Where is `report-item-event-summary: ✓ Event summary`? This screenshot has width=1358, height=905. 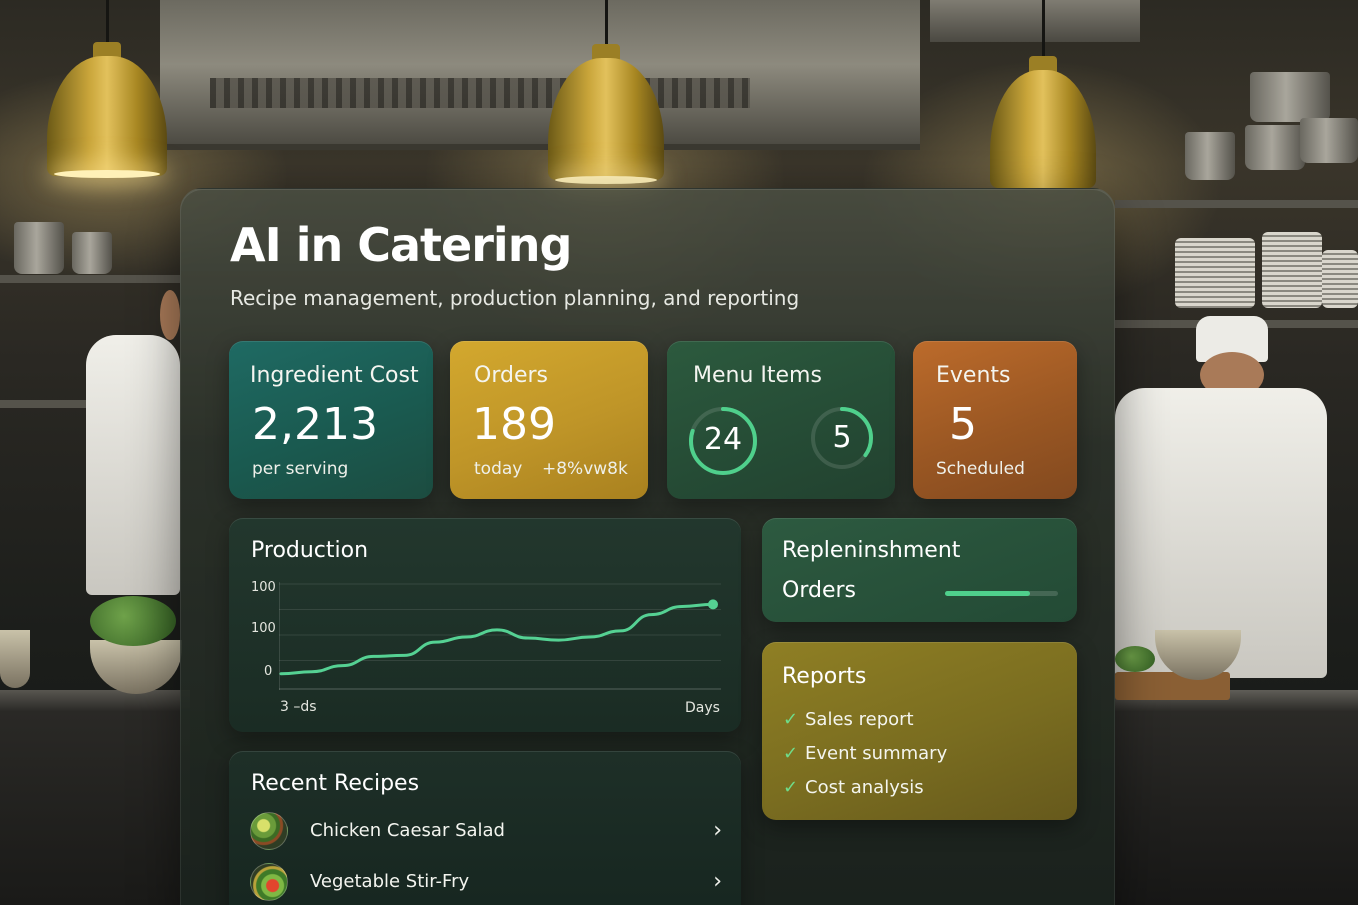
report-item-event-summary: ✓ Event summary is located at coordinates (865, 753).